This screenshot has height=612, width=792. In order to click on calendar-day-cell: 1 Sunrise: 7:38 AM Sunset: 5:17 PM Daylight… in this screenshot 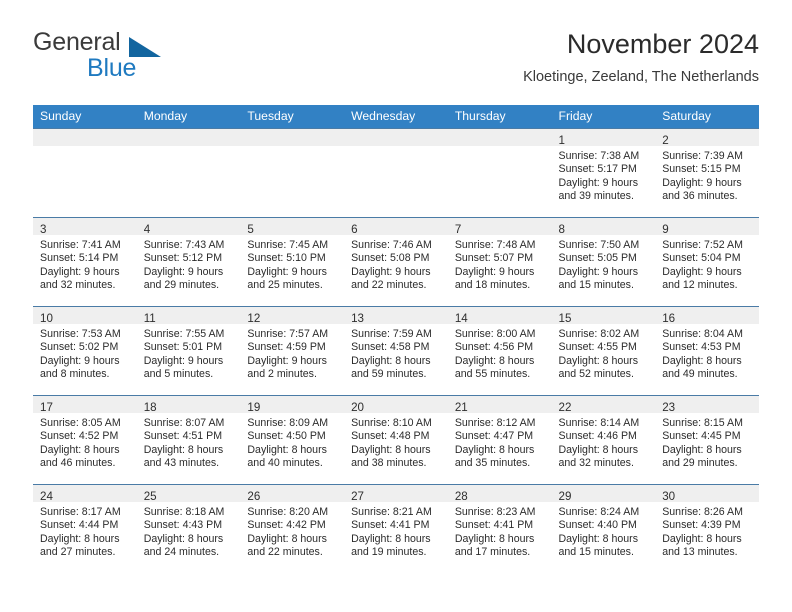, I will do `click(603, 173)`.